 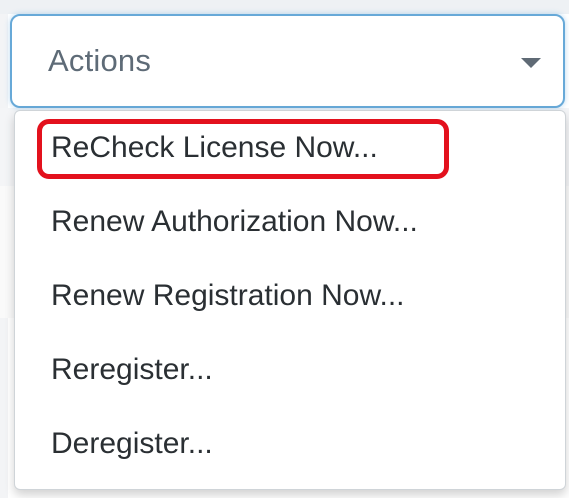 I want to click on caret-down-icon, so click(x=531, y=63).